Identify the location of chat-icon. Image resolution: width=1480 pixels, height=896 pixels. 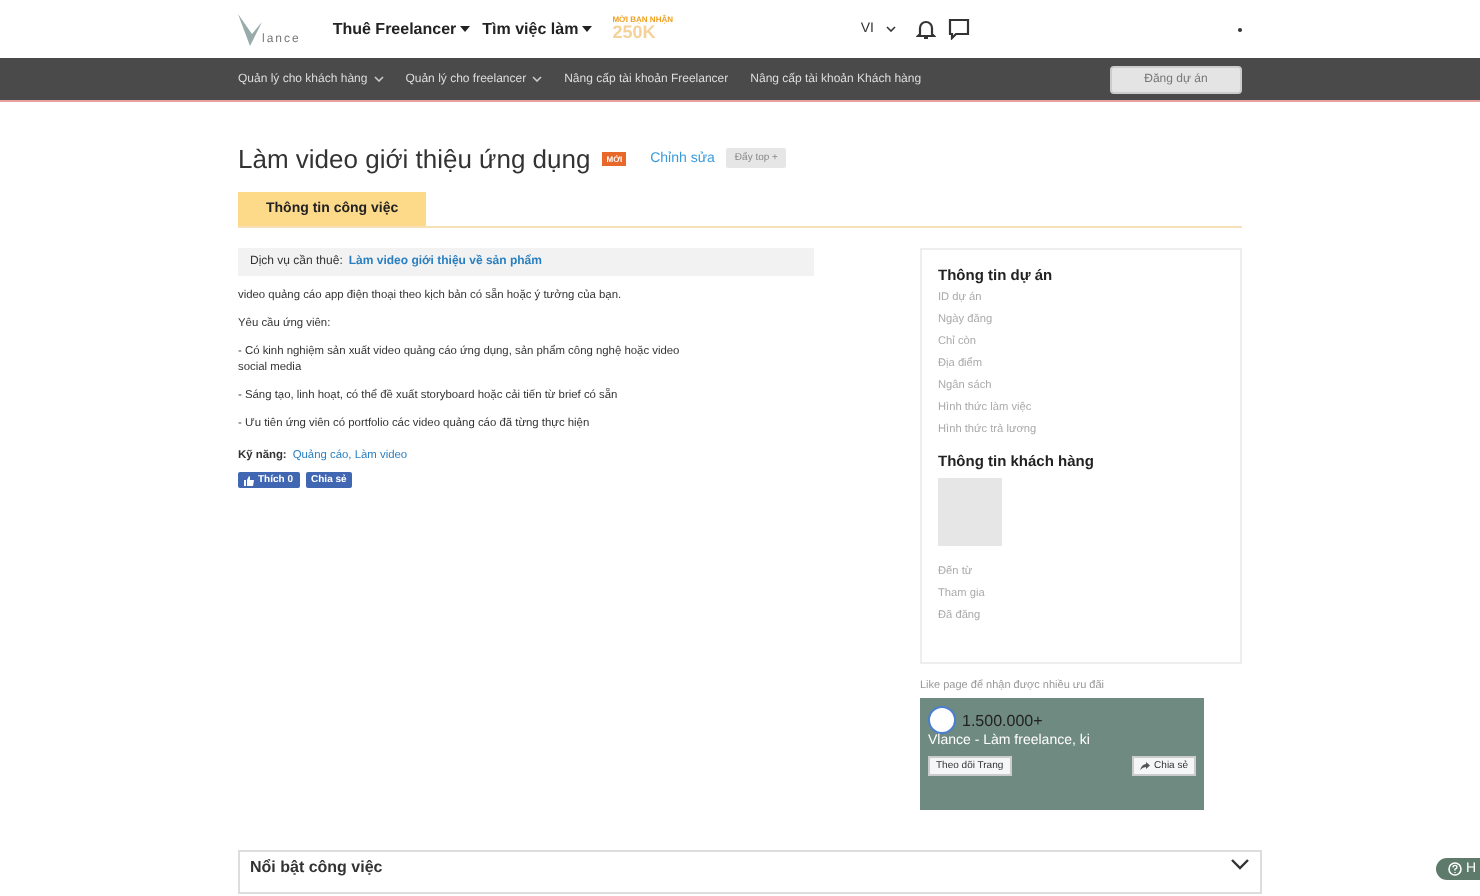
(959, 29).